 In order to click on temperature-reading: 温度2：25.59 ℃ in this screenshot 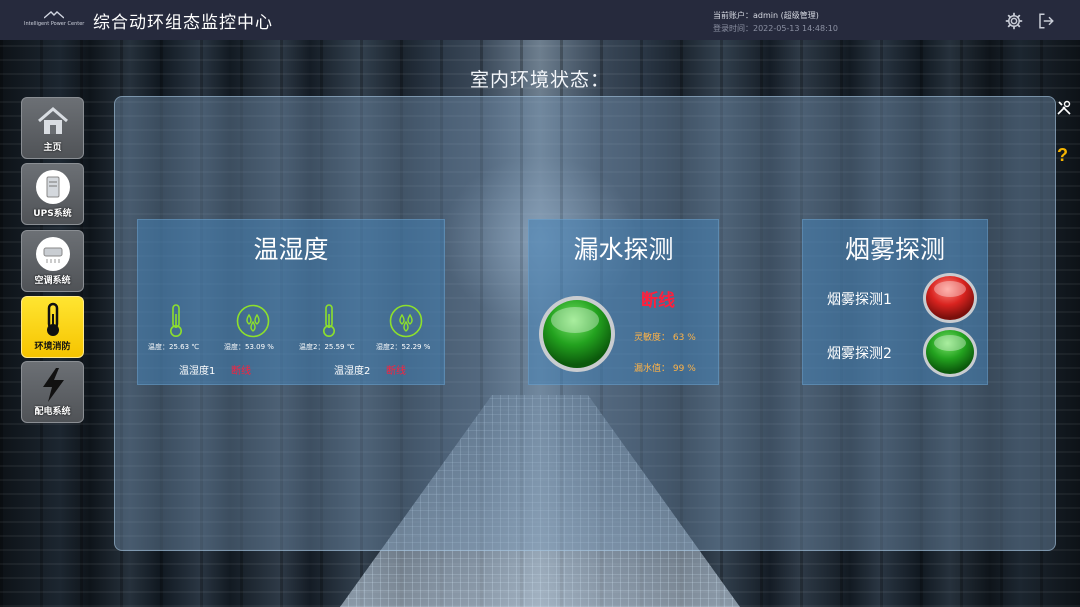, I will do `click(327, 347)`.